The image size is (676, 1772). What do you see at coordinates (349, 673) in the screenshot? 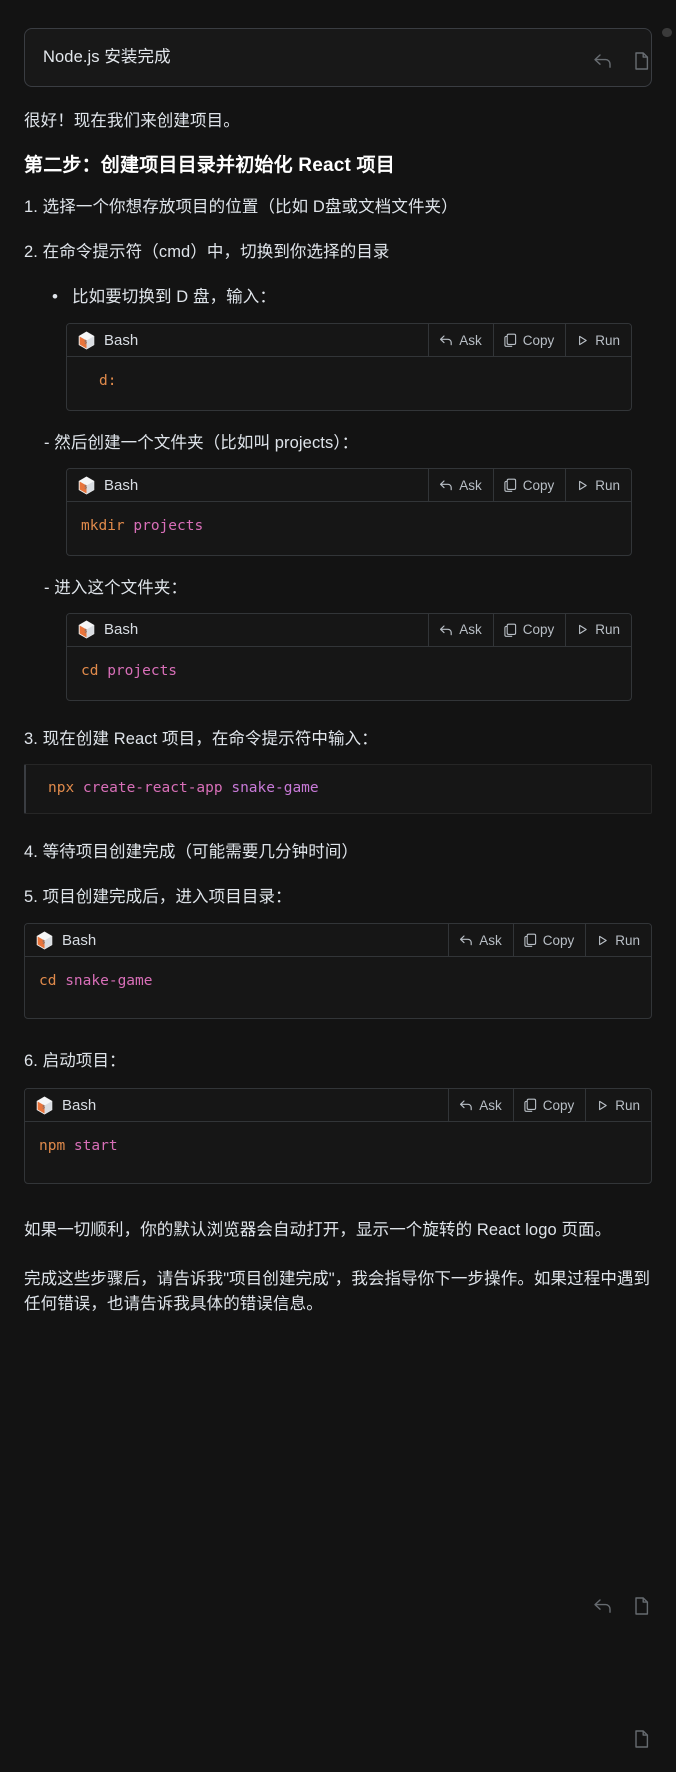
I see `code-content: cd projects` at bounding box center [349, 673].